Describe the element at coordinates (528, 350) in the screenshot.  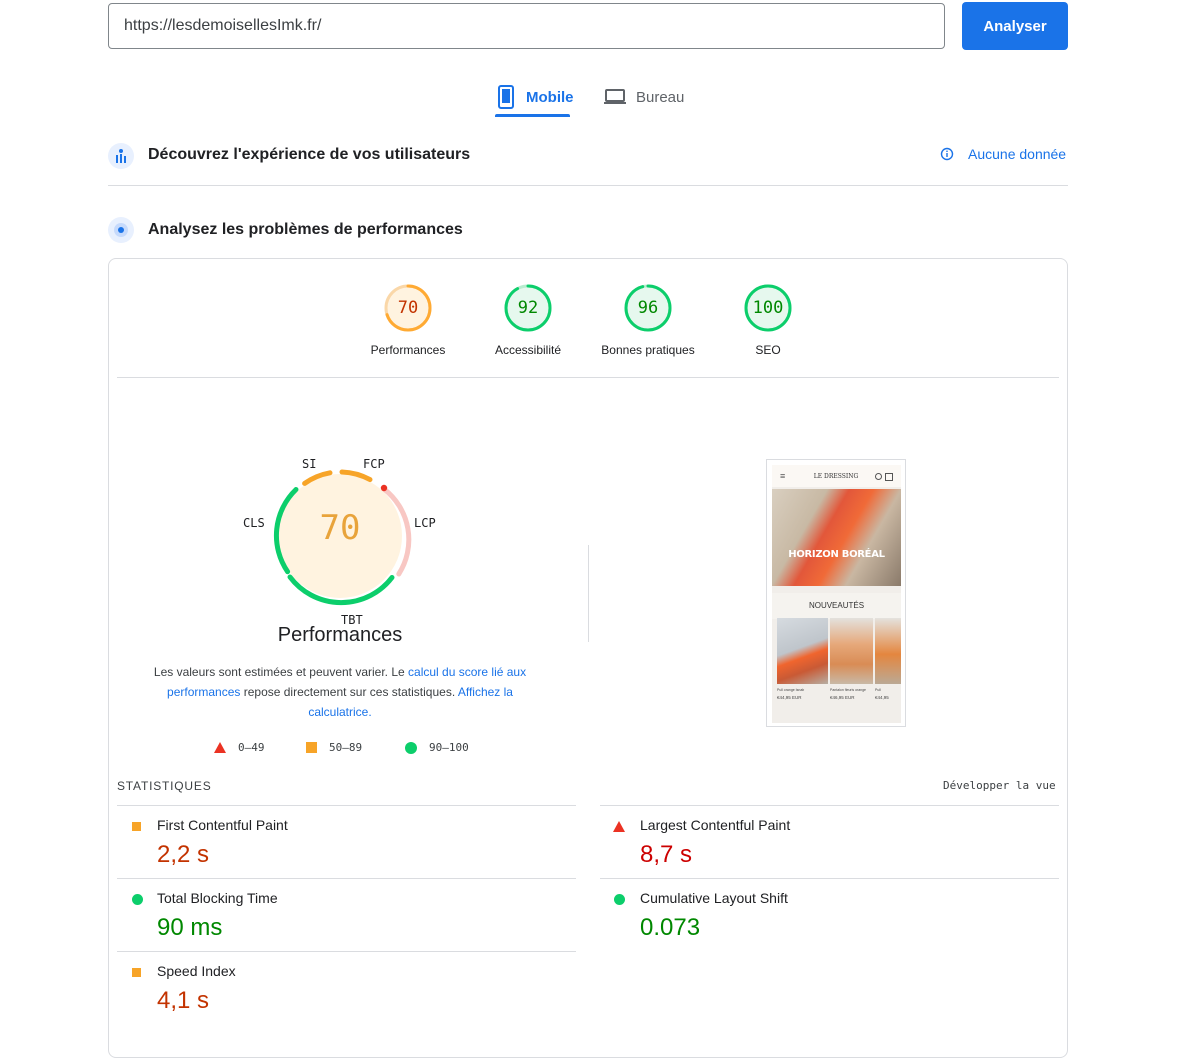
I see `gauge-accessibility-label: Accessibilité` at that location.